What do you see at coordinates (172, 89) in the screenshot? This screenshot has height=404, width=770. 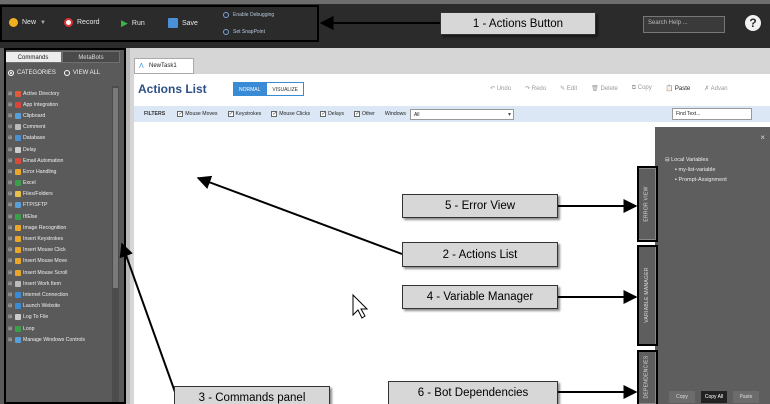 I see `page-title: Actions List` at bounding box center [172, 89].